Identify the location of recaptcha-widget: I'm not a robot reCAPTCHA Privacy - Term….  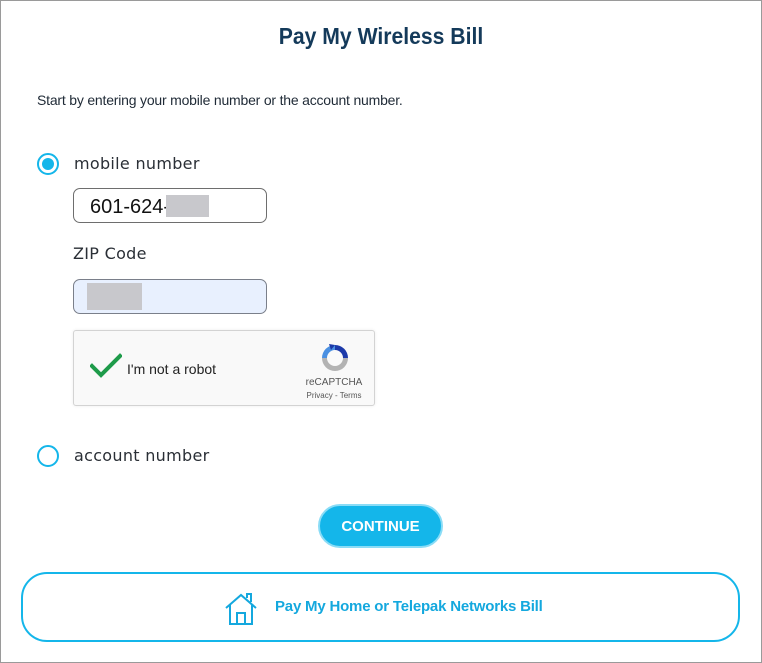
(224, 368).